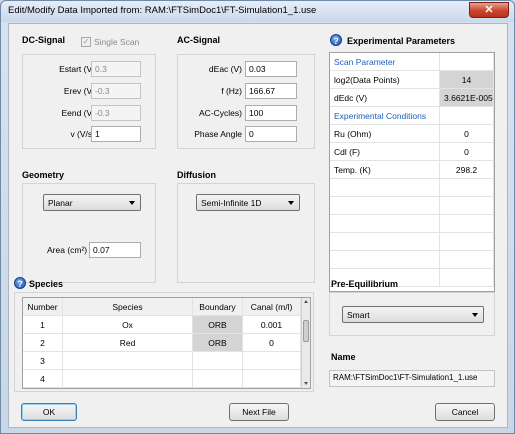  I want to click on erev-field: -0.3, so click(116, 91).